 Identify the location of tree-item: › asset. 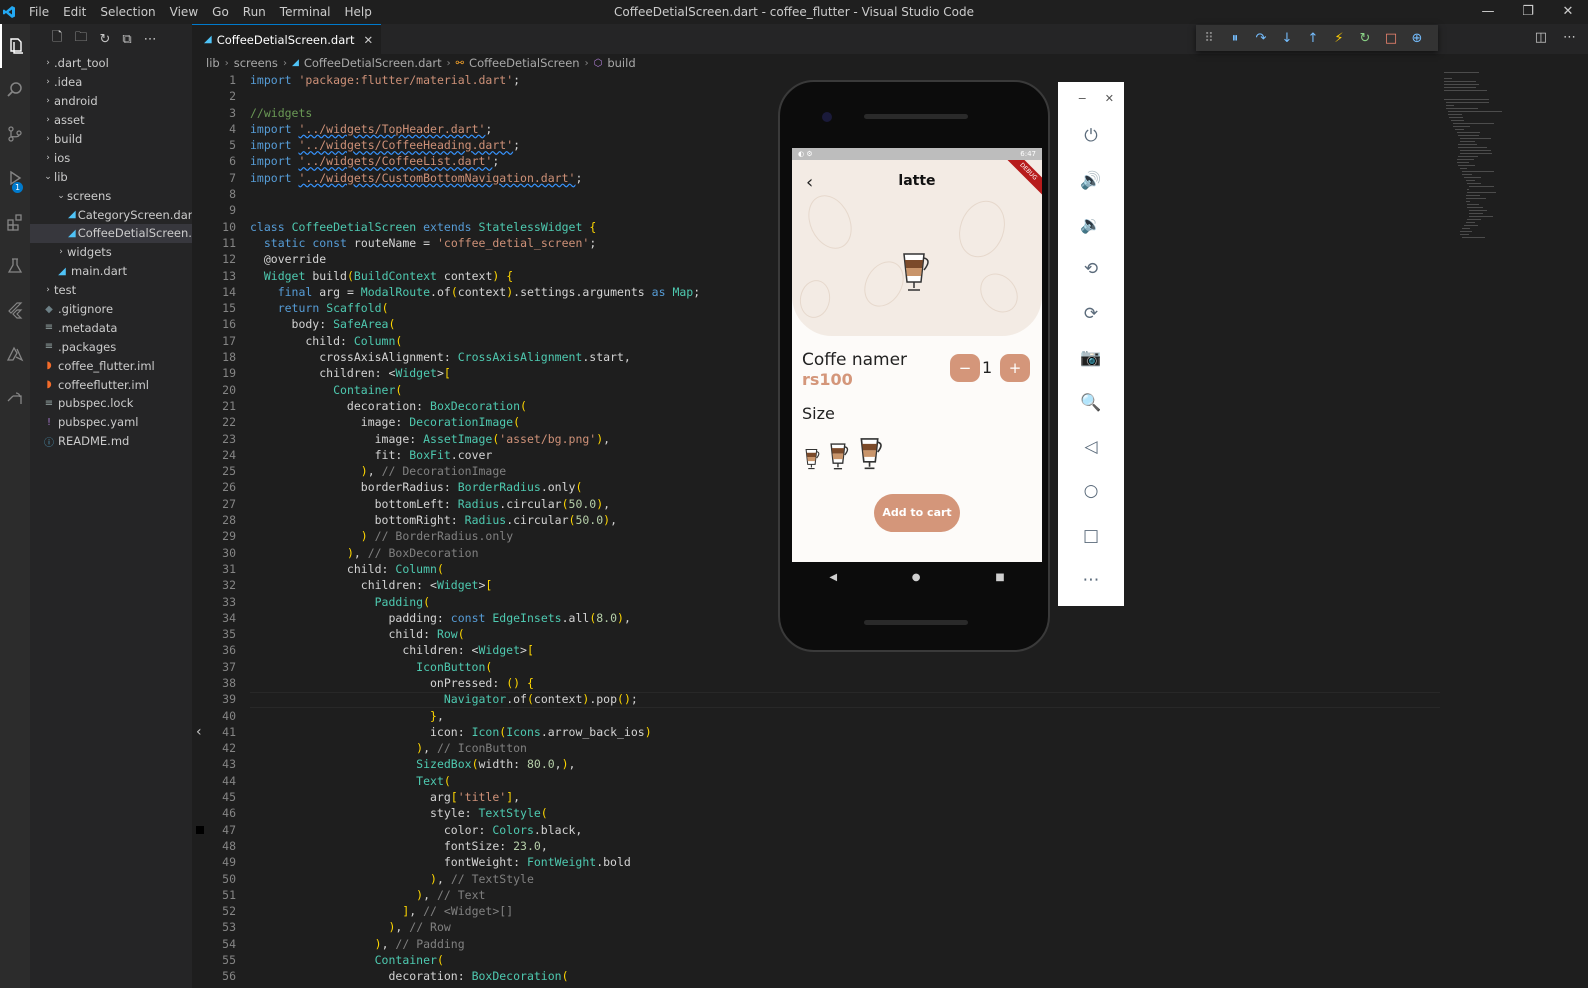
(111, 120).